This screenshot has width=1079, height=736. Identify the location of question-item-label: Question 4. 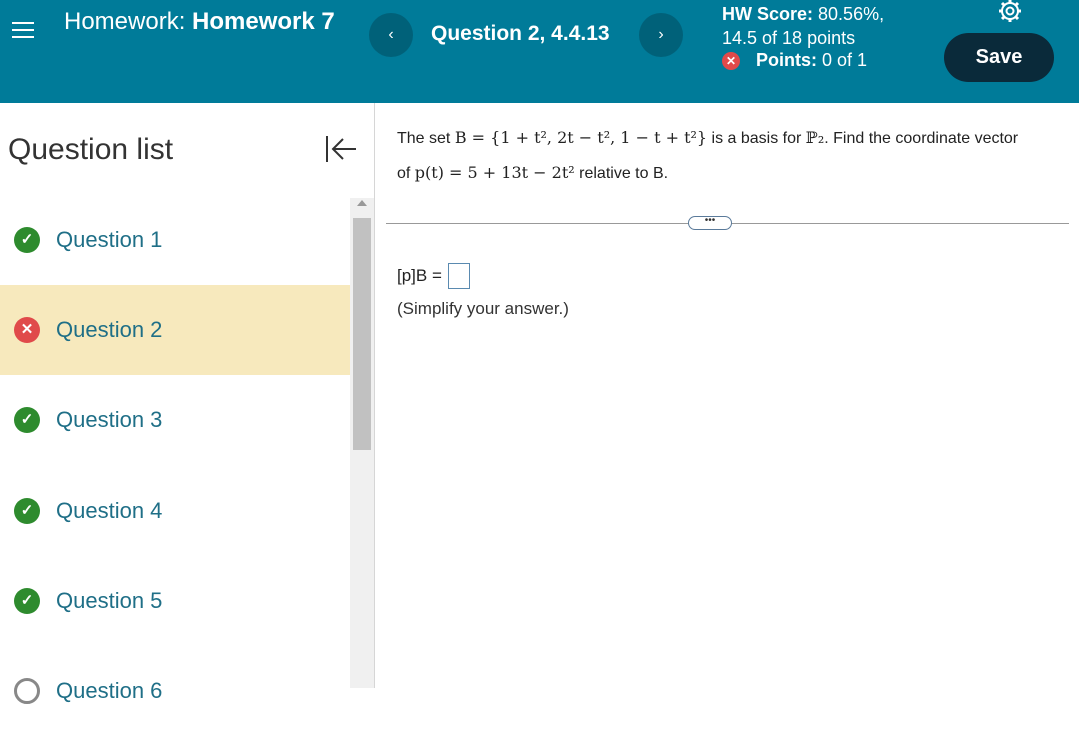
(109, 510).